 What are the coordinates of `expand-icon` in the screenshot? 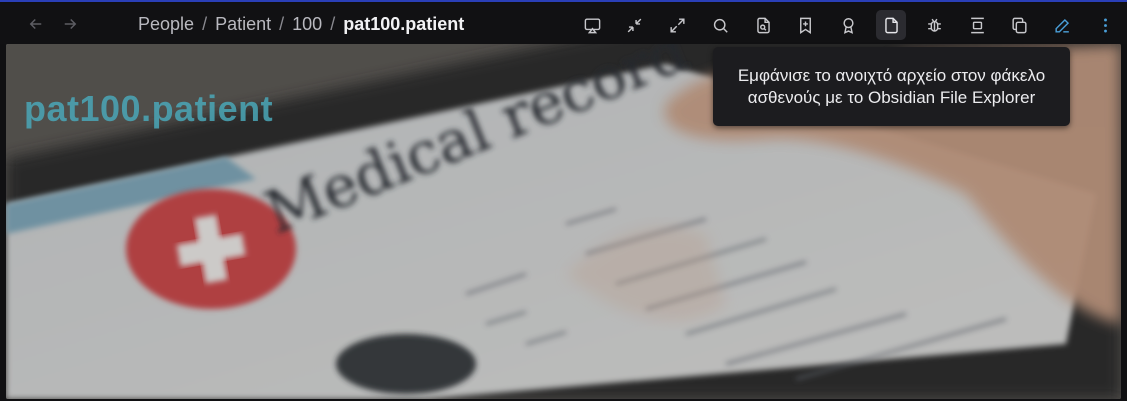 It's located at (677, 25).